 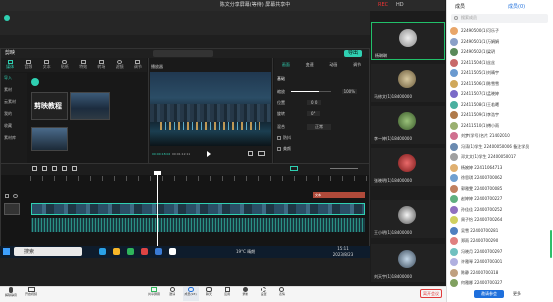 I want to click on tab-picture: 画面, so click(x=286, y=66).